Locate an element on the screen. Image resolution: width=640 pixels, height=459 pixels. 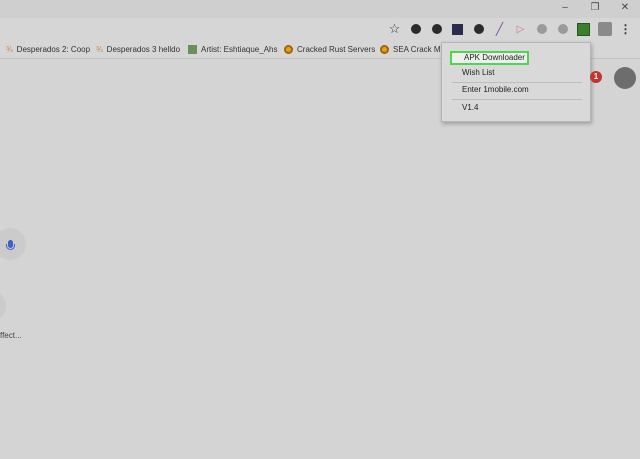
browser-toolbar: ☆ ╱ ▷ ⋮ is located at coordinates (320, 29).